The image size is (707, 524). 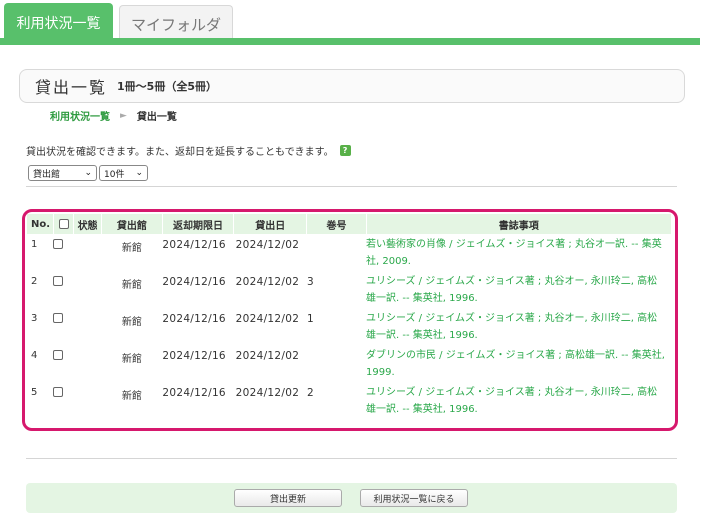 I want to click on col-select-all, so click(x=64, y=224).